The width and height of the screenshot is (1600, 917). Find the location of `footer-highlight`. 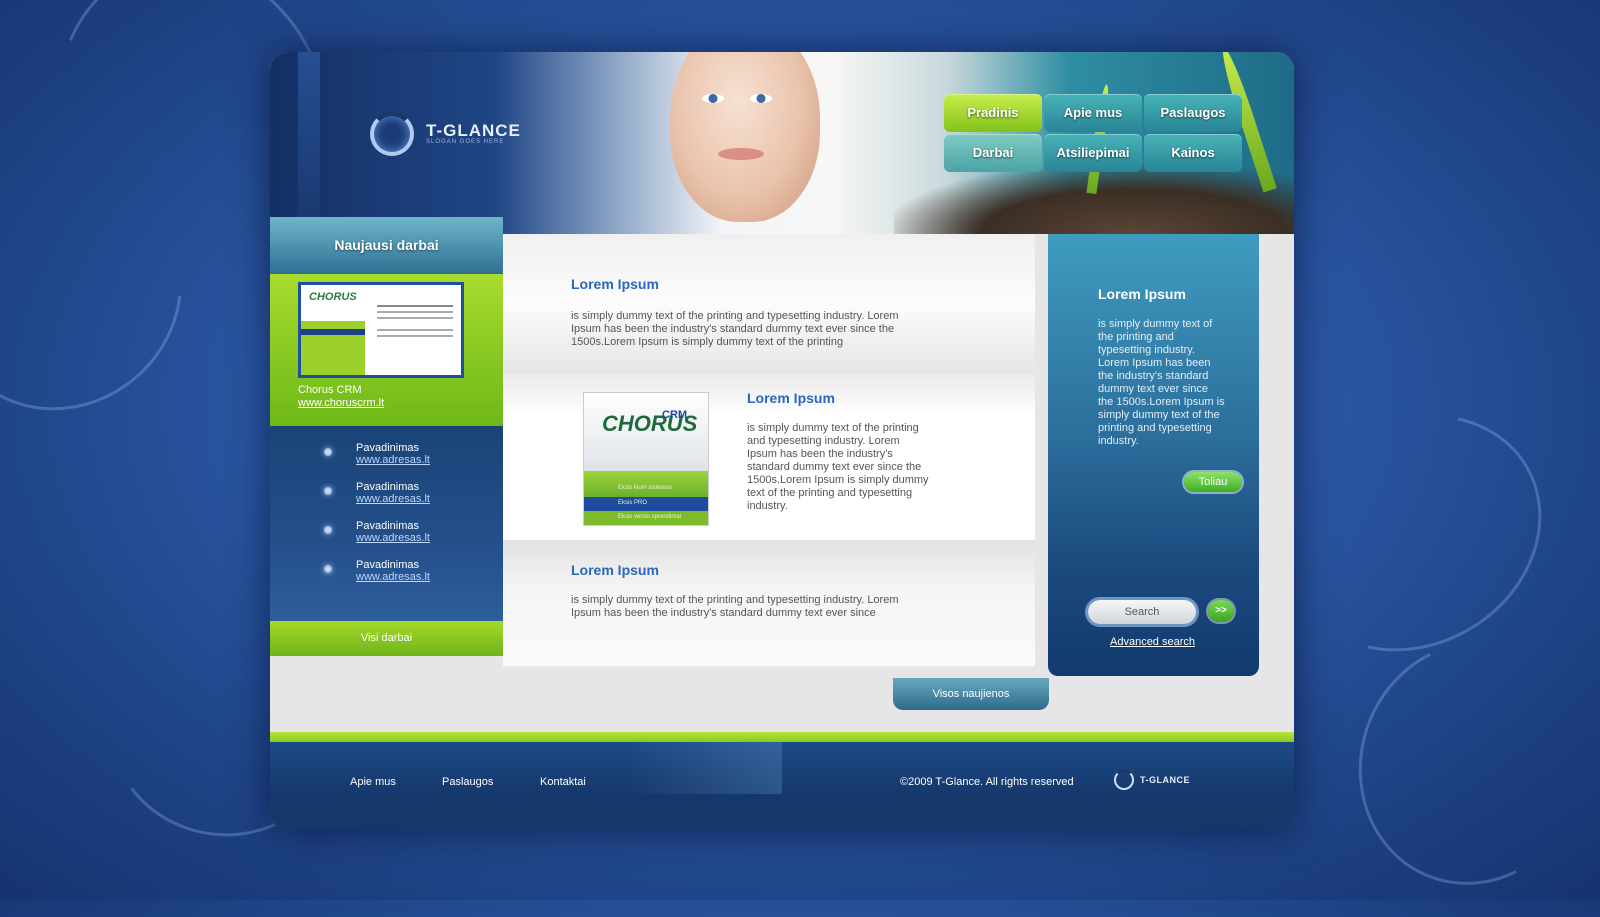

footer-highlight is located at coordinates (704, 768).